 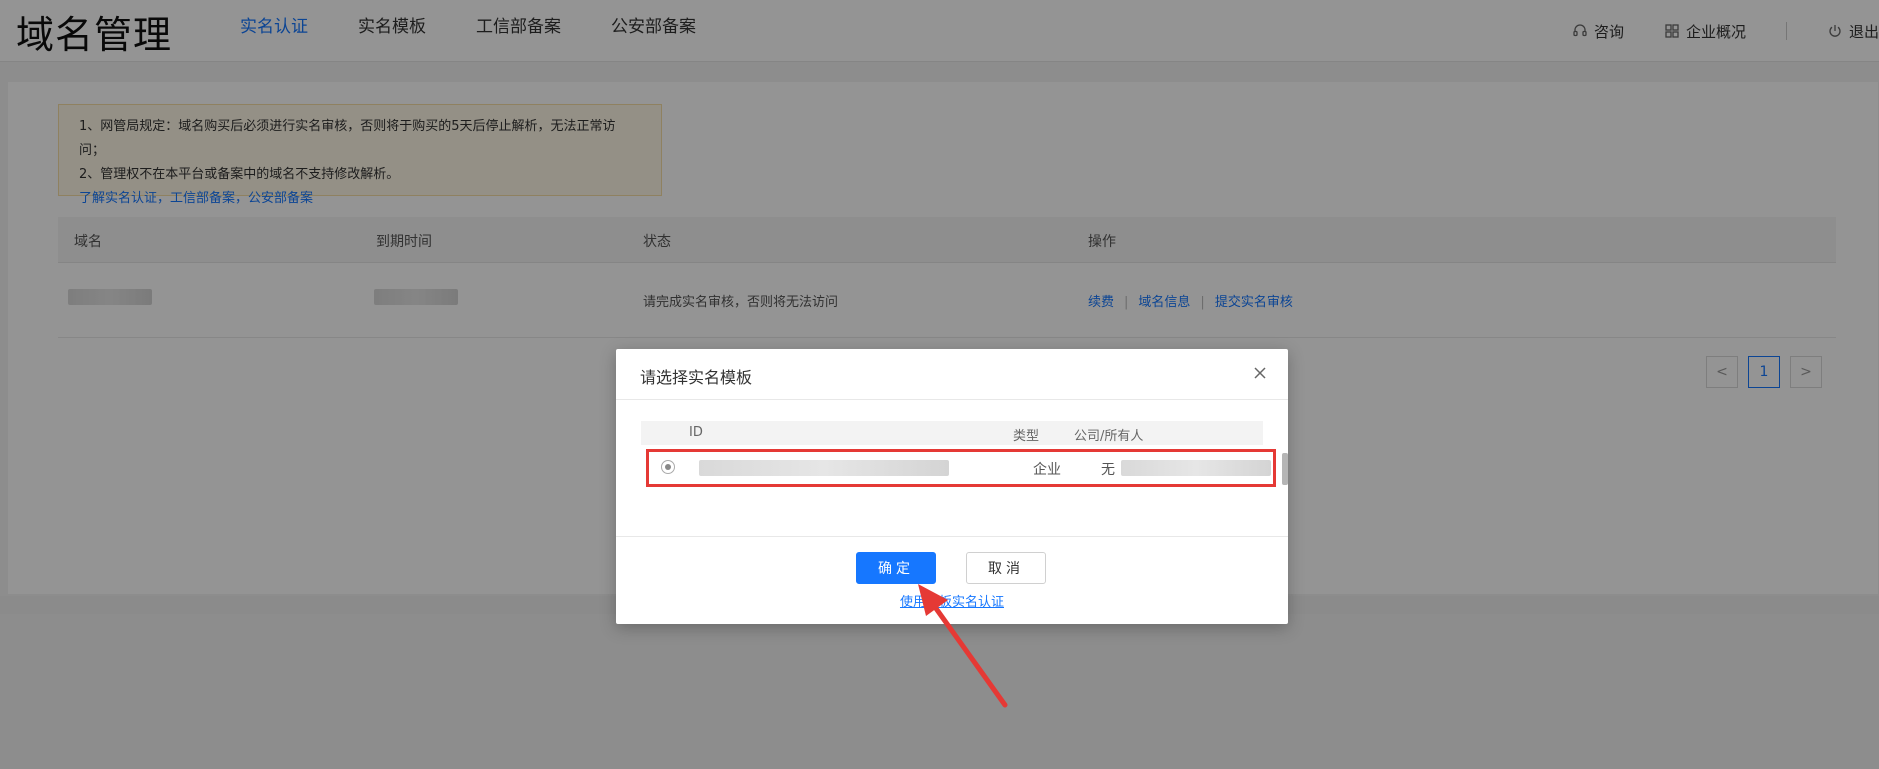 I want to click on close-icon, so click(x=1260, y=373).